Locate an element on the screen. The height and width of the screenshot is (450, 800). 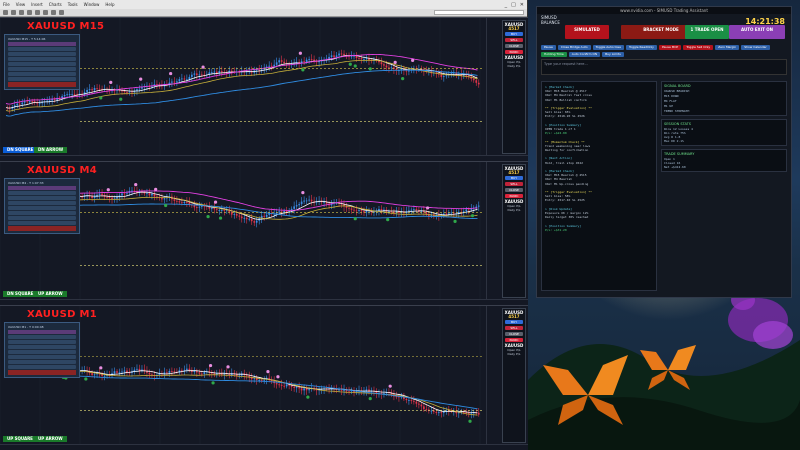
zoom-in-icon is located at coordinates (37, 12).